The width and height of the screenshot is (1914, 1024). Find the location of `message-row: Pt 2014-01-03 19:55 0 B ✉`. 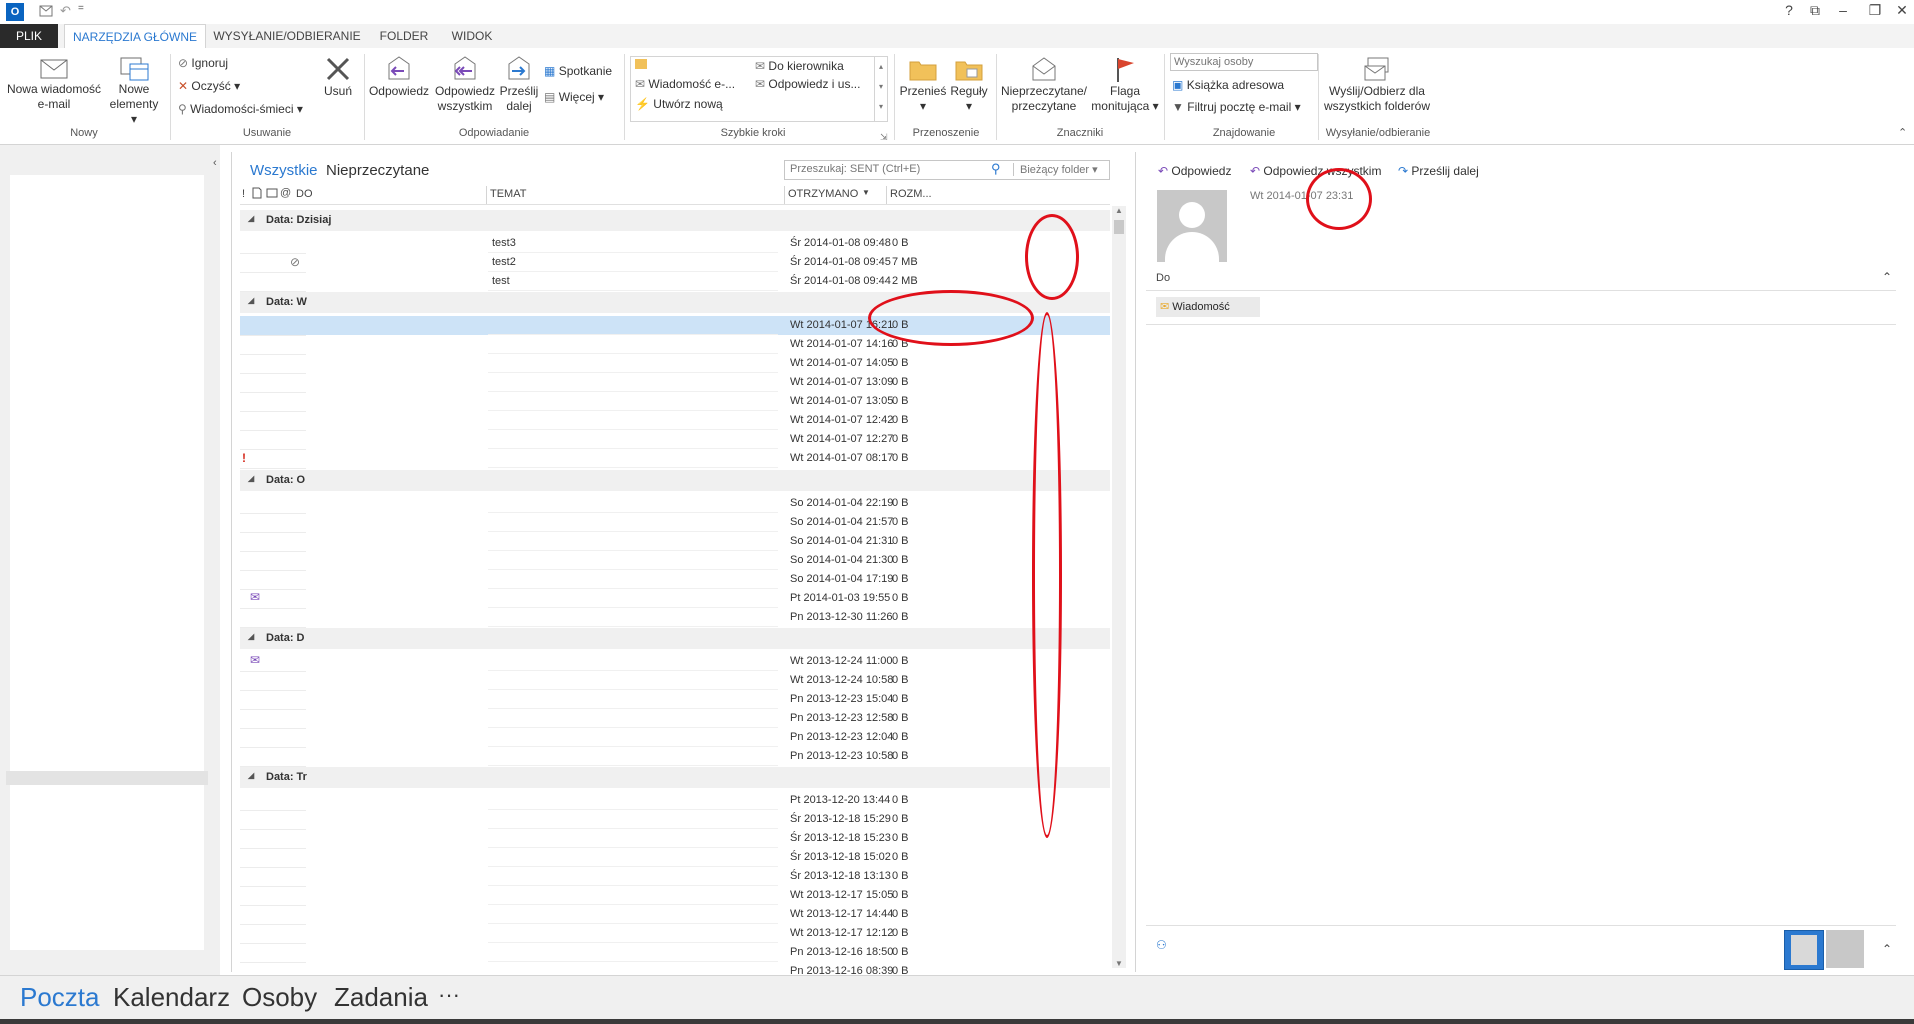

message-row: Pt 2014-01-03 19:55 0 B ✉ is located at coordinates (675, 599).